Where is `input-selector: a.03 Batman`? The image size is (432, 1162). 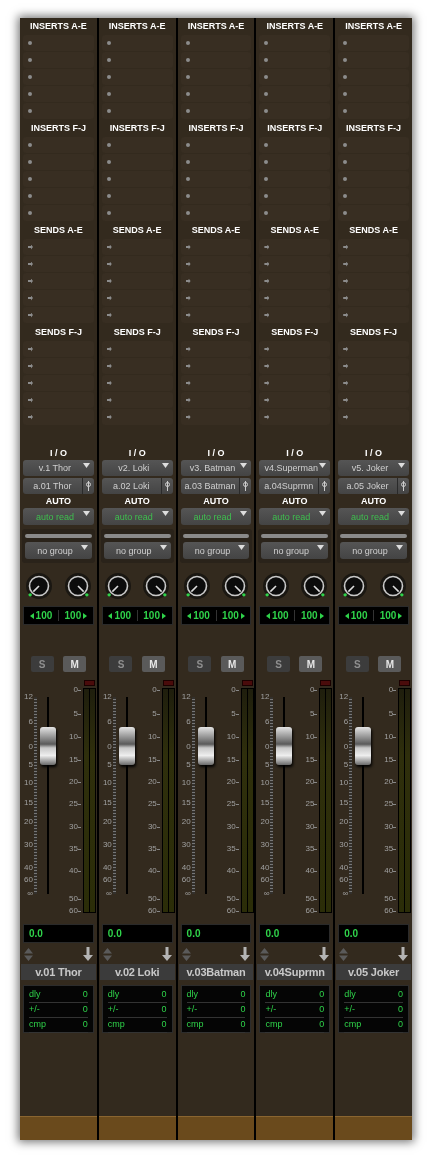
input-selector: a.03 Batman is located at coordinates (210, 486).